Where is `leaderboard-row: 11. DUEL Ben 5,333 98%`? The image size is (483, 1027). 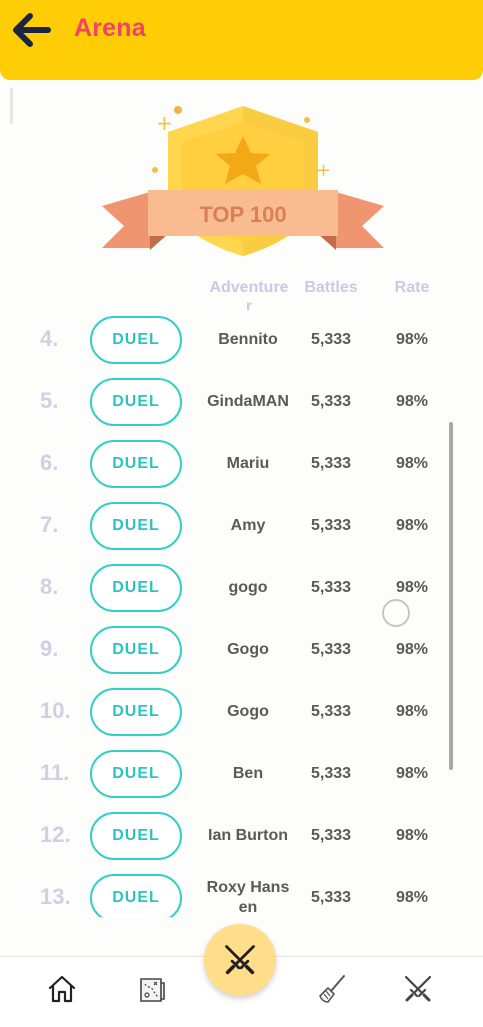
leaderboard-row: 11. DUEL Ben 5,333 98% is located at coordinates (241, 777).